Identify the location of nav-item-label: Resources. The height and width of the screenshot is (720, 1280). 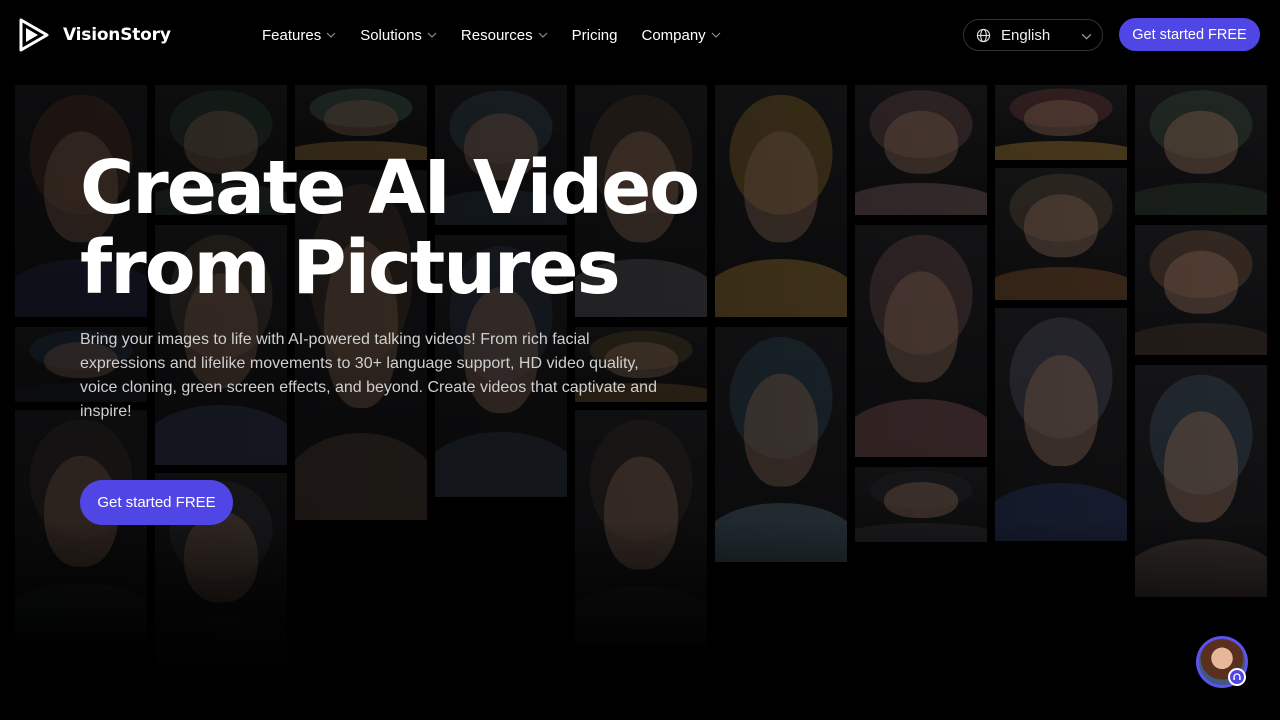
(496, 35).